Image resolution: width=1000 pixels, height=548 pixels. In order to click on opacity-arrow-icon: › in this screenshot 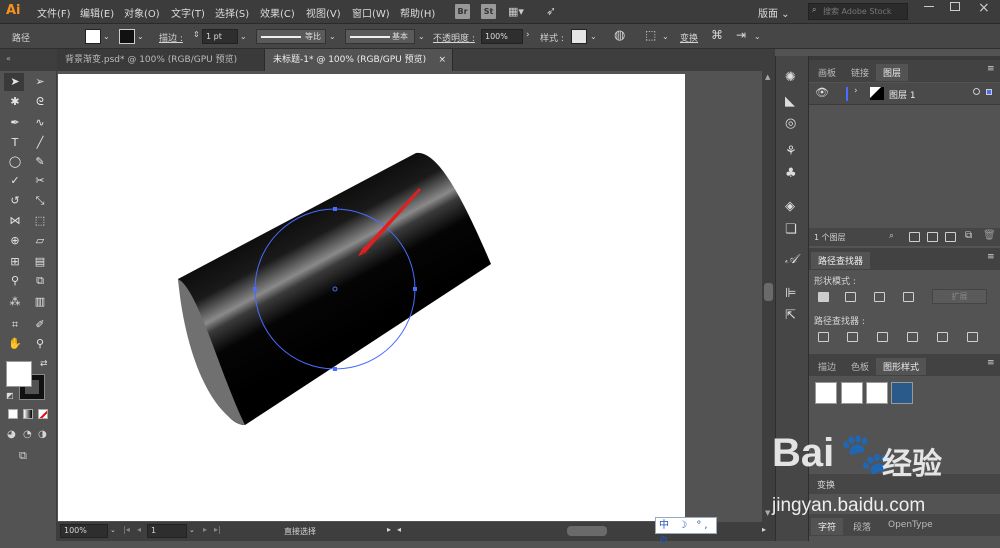, I will do `click(528, 35)`.